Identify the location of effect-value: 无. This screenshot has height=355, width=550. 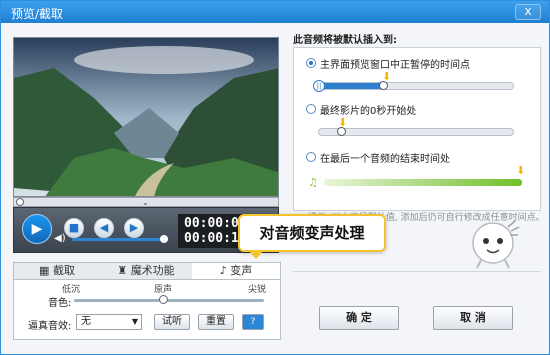
(86, 321).